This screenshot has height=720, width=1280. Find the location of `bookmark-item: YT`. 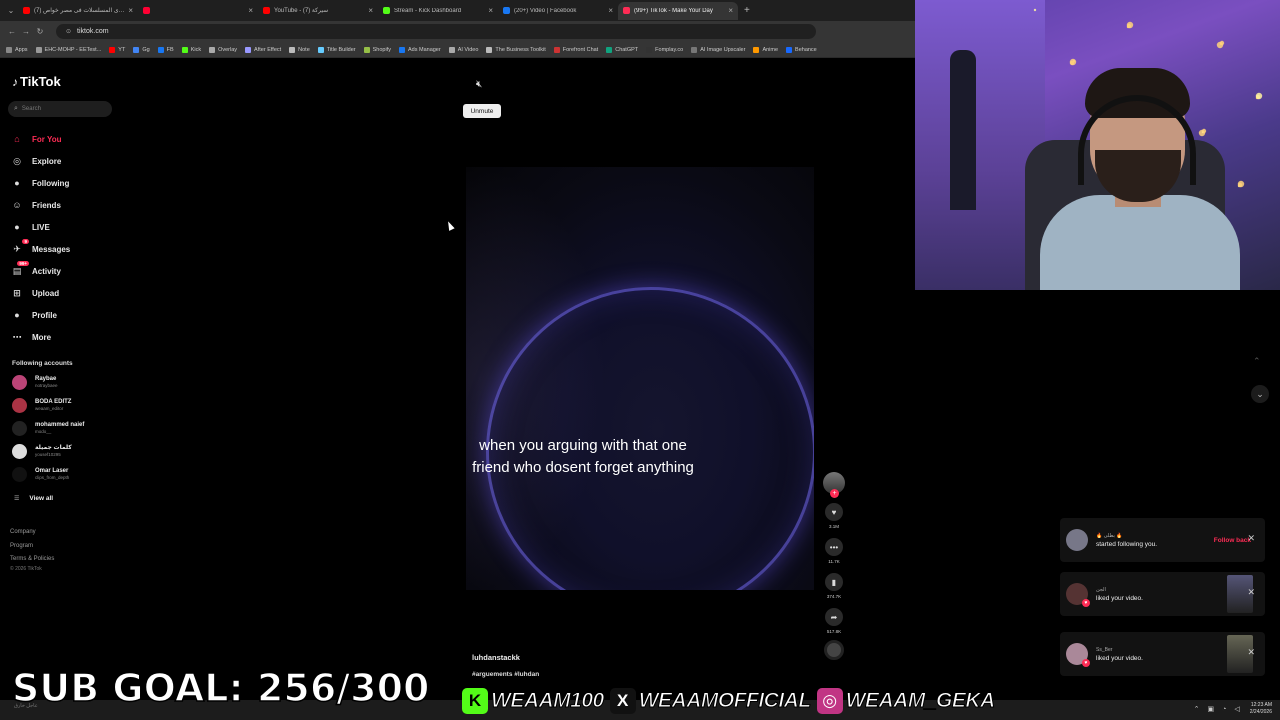

bookmark-item: YT is located at coordinates (117, 49).